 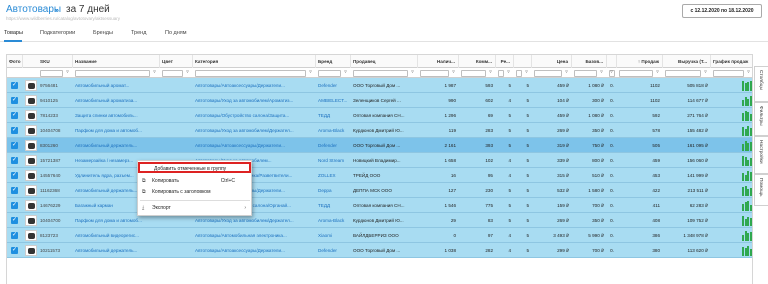 I want to click on column-header-category: Категория, so click(x=254, y=61).